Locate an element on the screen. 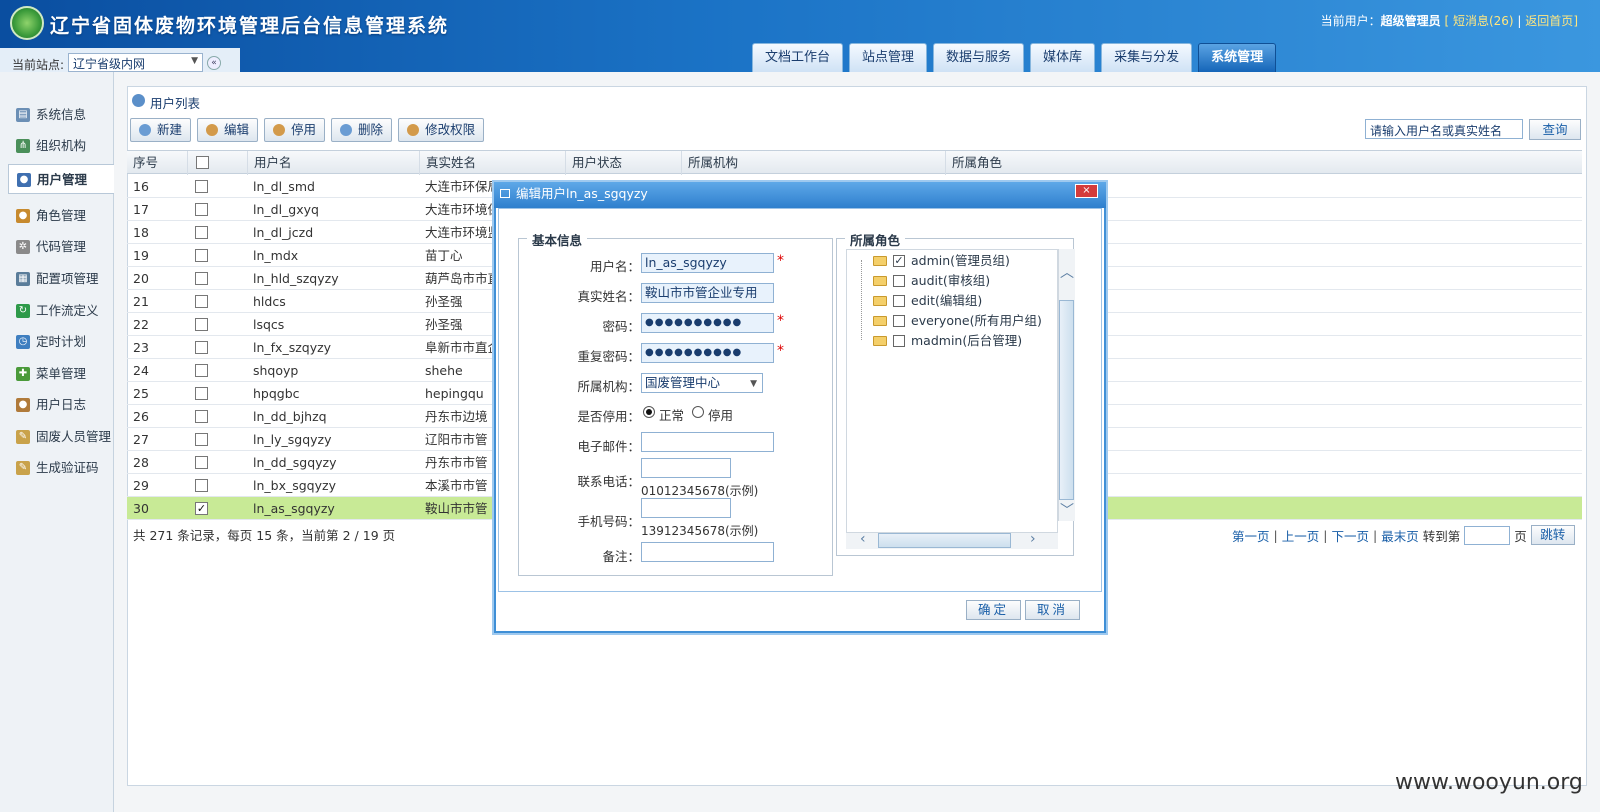  mobile-field is located at coordinates (686, 508).